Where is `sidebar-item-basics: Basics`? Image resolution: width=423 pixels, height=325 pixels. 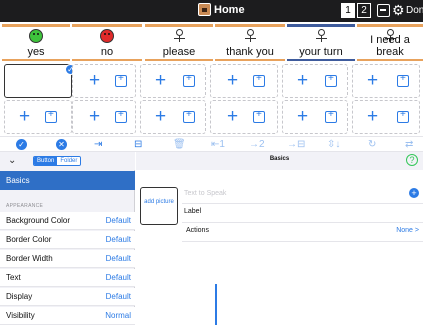
sidebar-item-basics: Basics is located at coordinates (67, 180).